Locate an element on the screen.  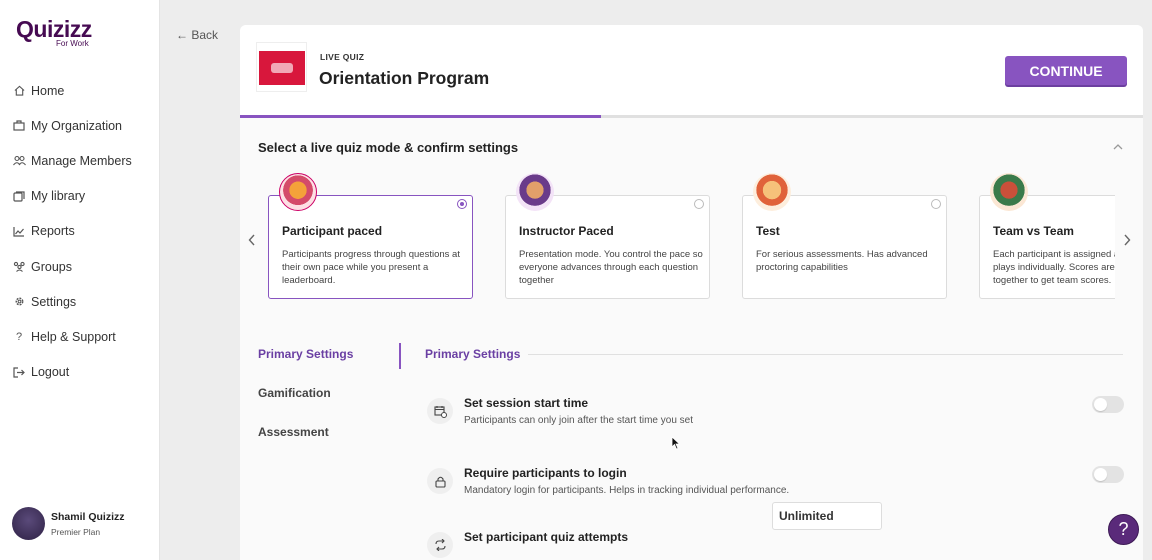
logo-subtitle: For Work is located at coordinates (72, 43).